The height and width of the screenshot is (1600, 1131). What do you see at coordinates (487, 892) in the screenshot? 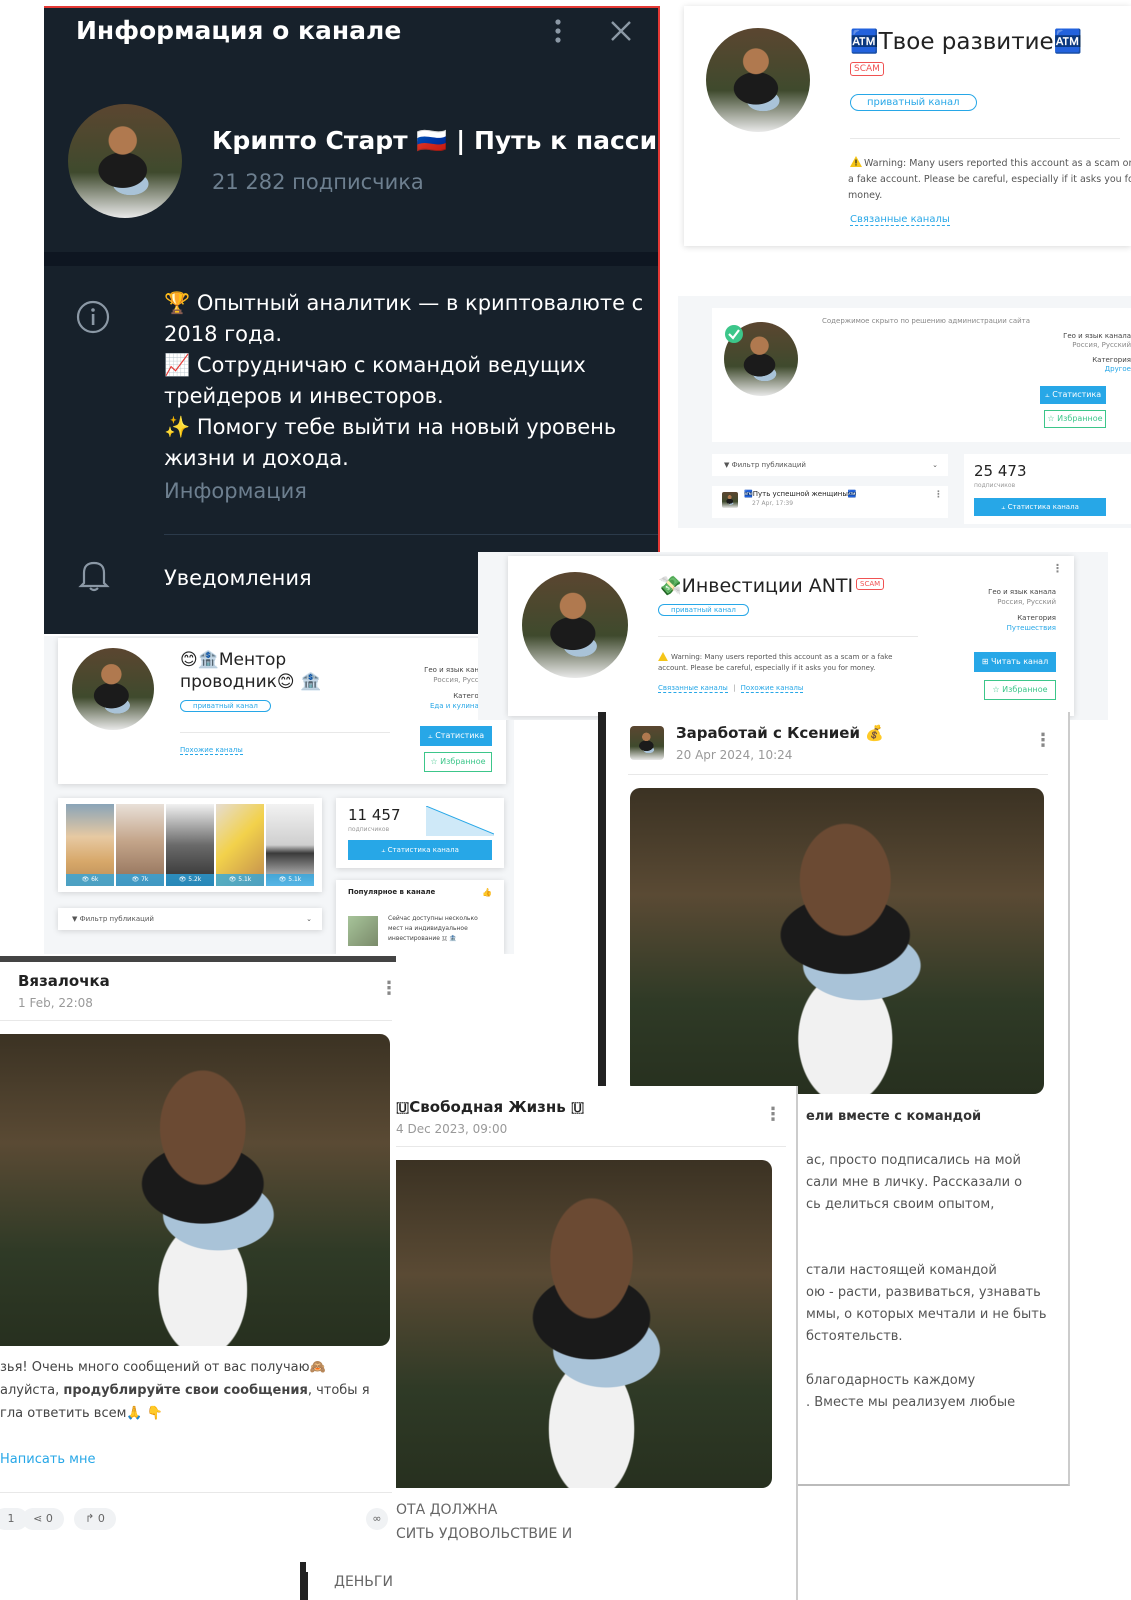
I see `thumb-up-icon: 👍` at bounding box center [487, 892].